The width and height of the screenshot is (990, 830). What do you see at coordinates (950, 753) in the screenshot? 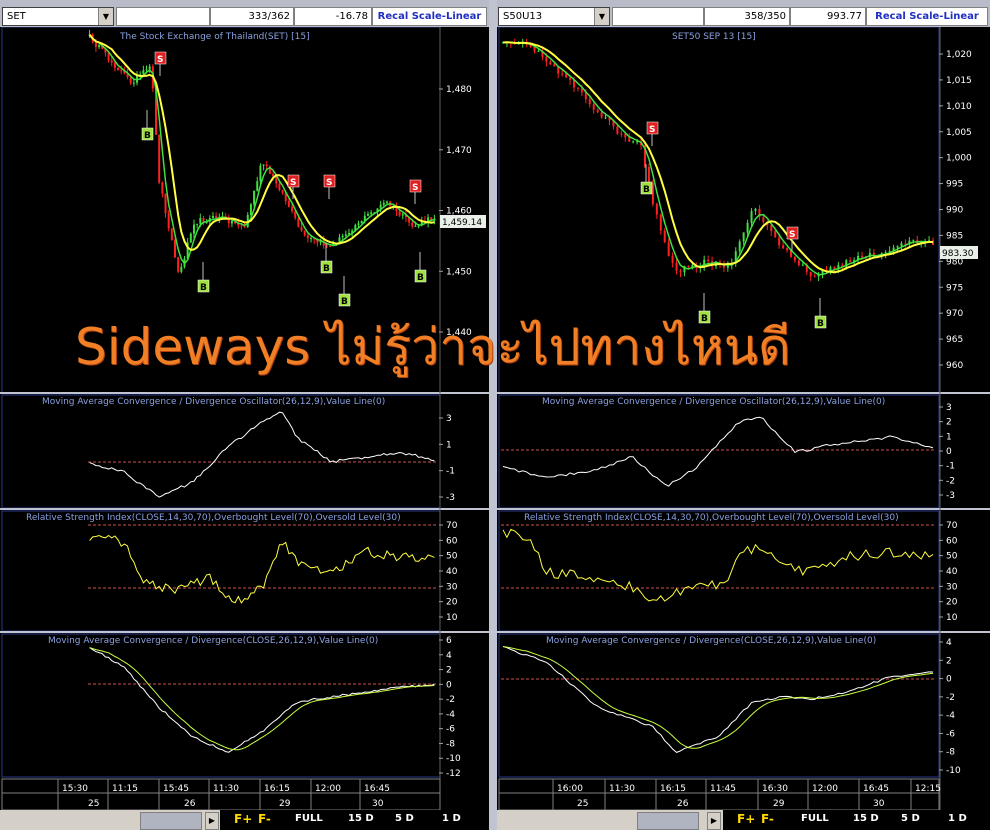
I see `macd-tick-label: -8` at bounding box center [950, 753].